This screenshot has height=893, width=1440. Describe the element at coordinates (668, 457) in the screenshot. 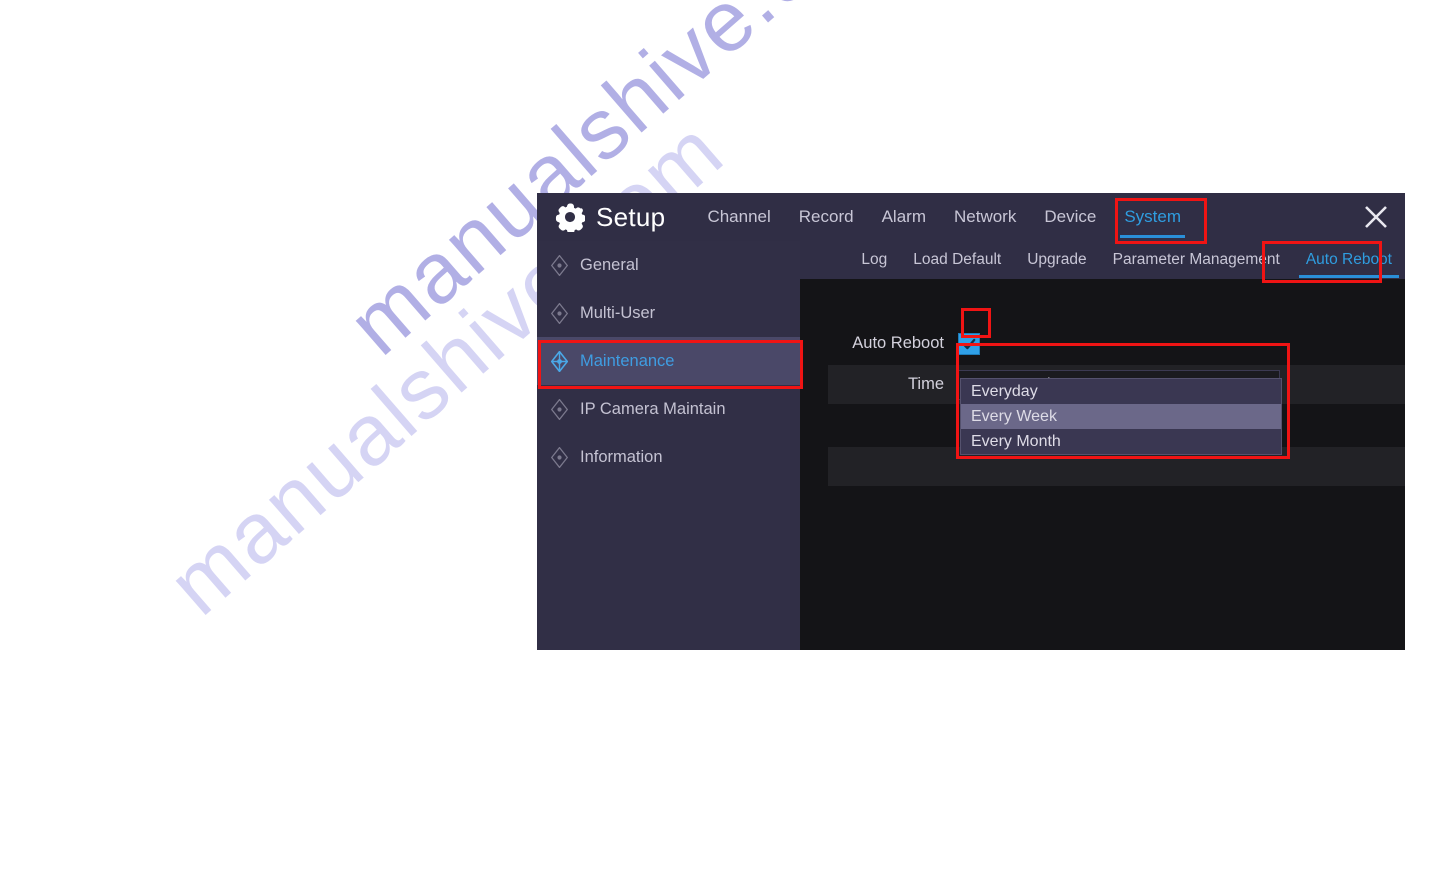

I see `sidebar-item-information: Information` at that location.